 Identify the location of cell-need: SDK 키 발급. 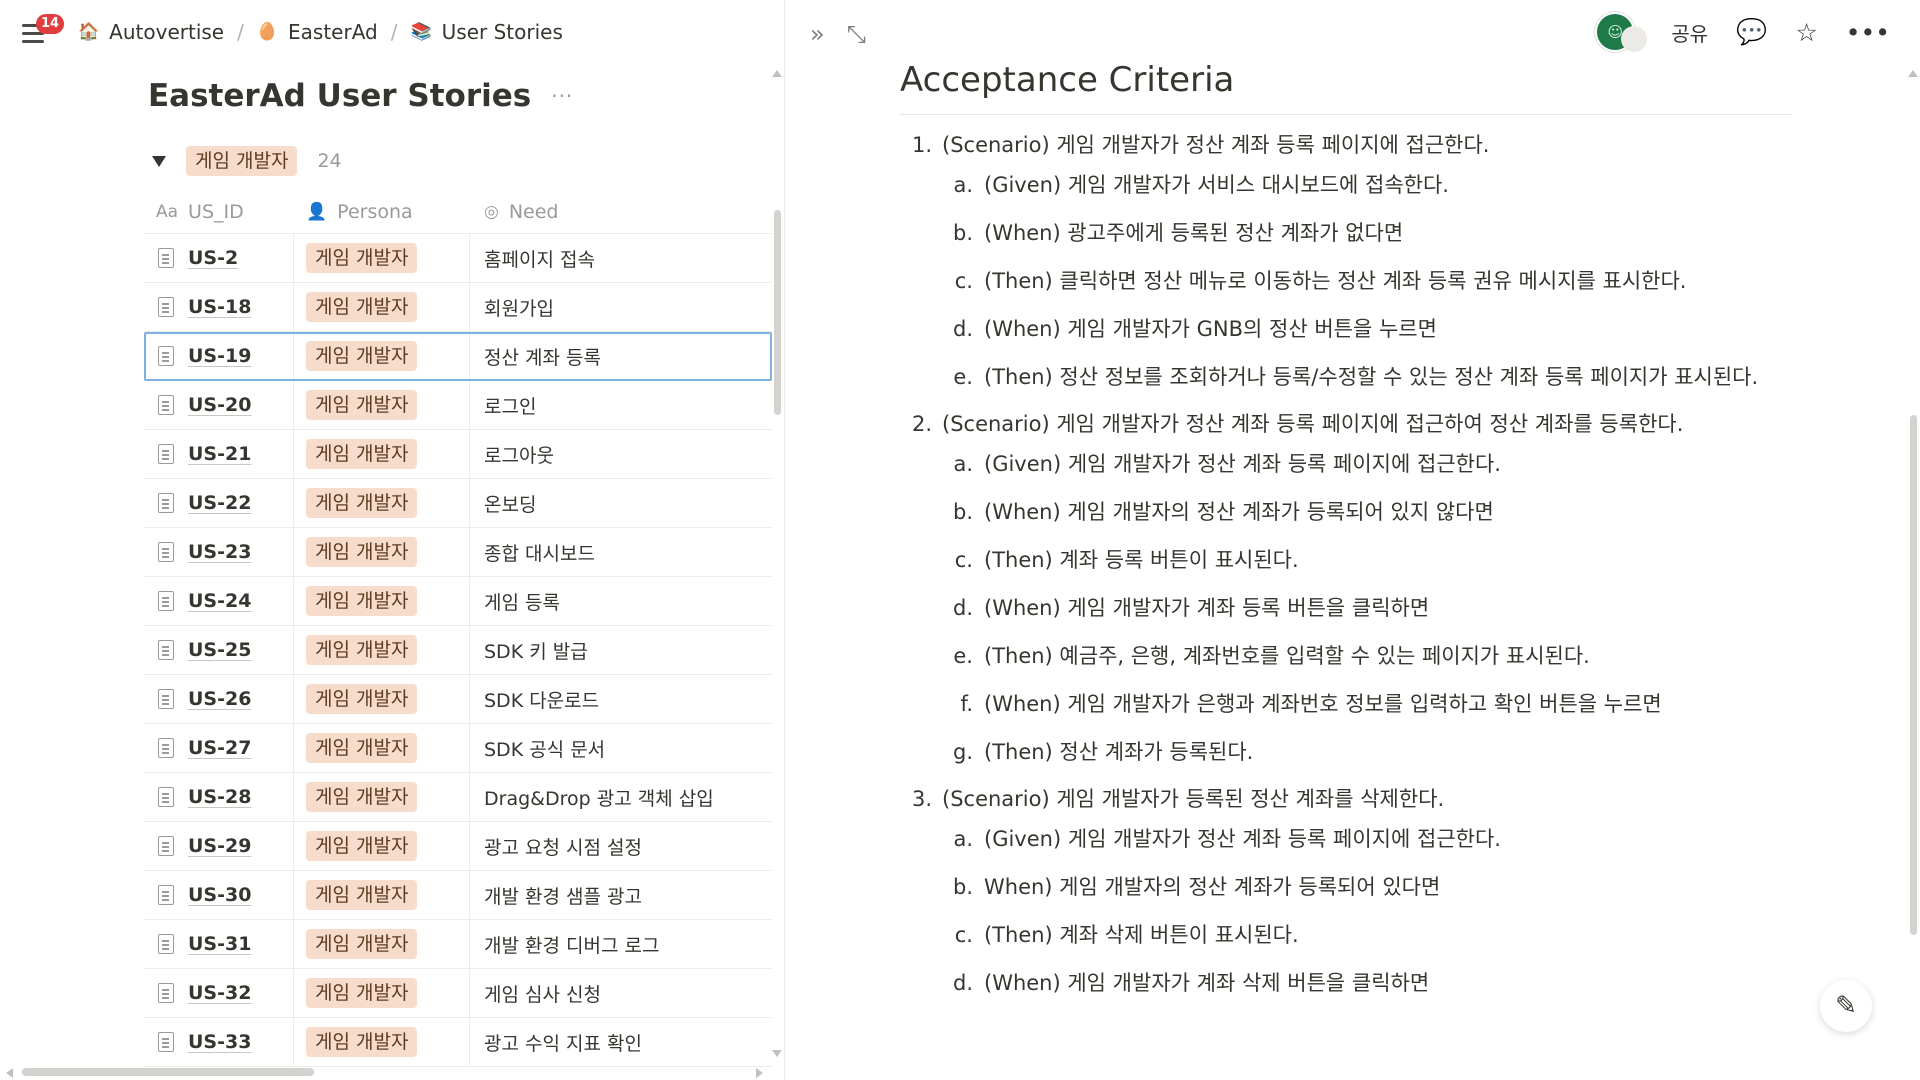
(621, 650).